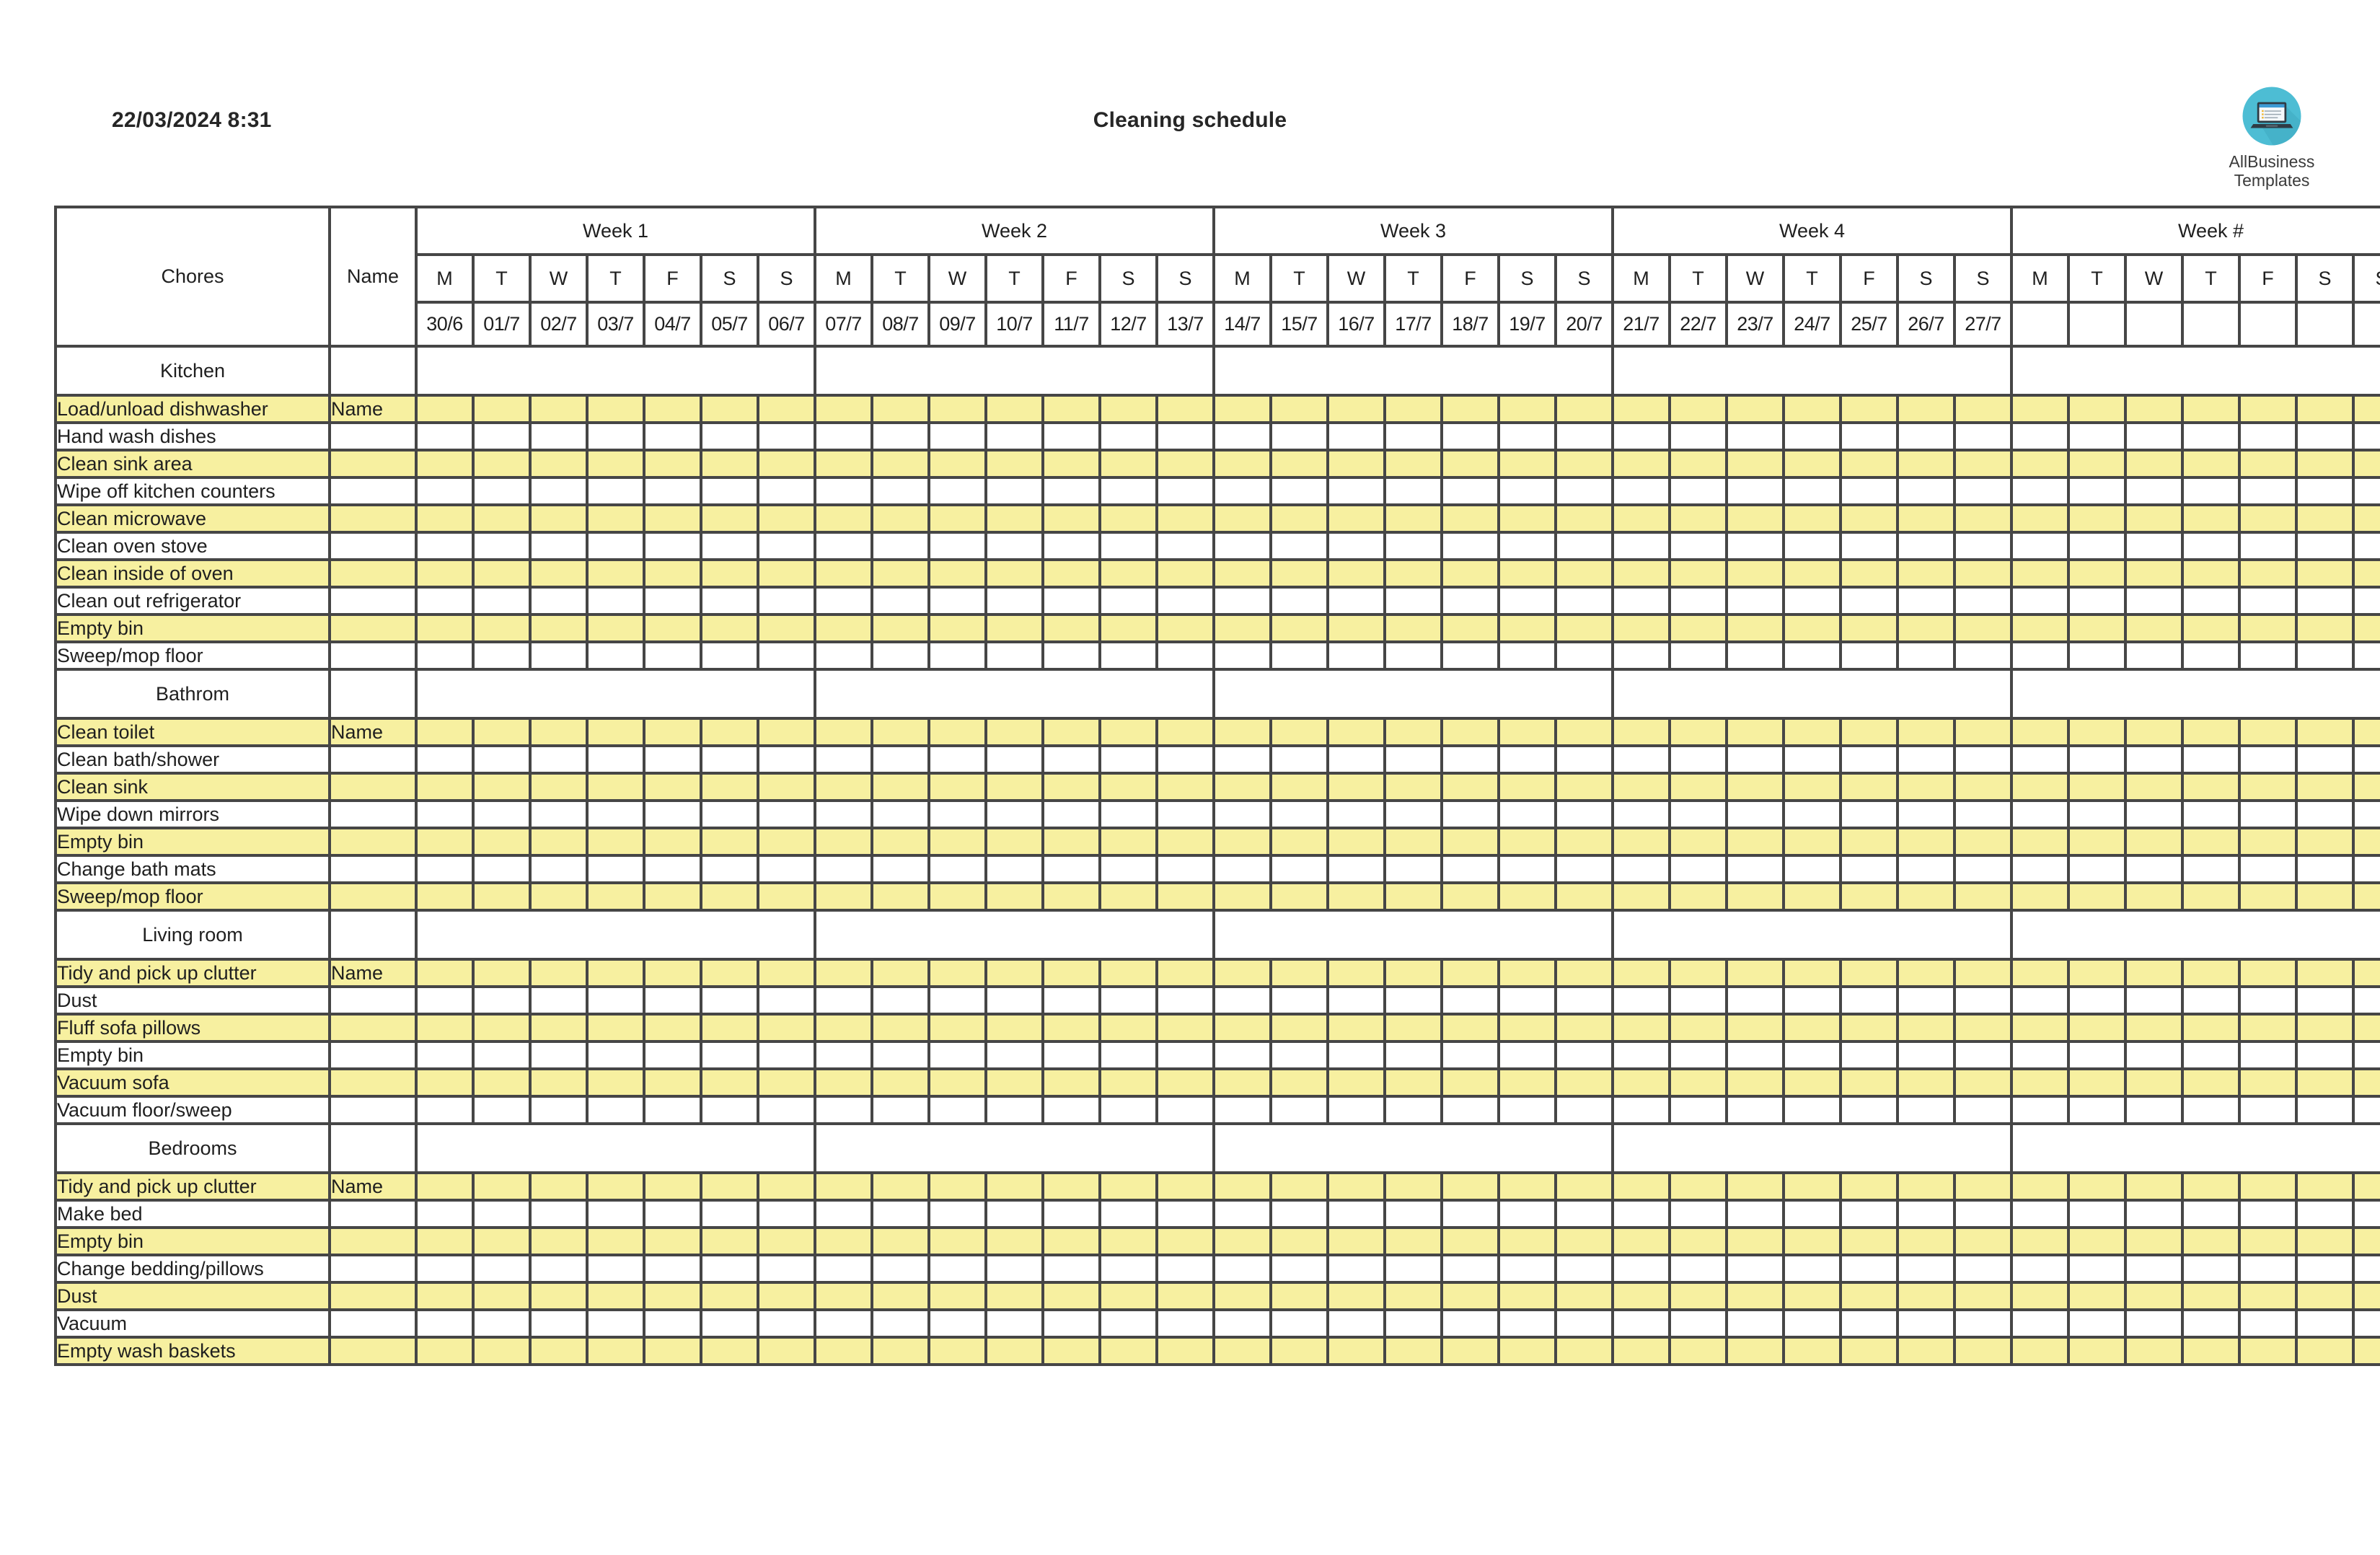 The image size is (2380, 1555). Describe the element at coordinates (1755, 324) in the screenshot. I see `date-cell-w4-d3: 23/7` at that location.